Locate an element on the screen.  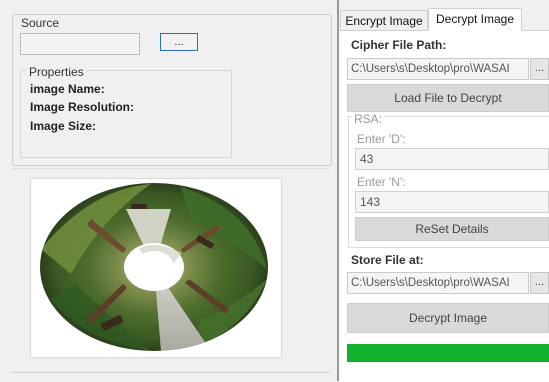
rsa-label: RSA: is located at coordinates (368, 119).